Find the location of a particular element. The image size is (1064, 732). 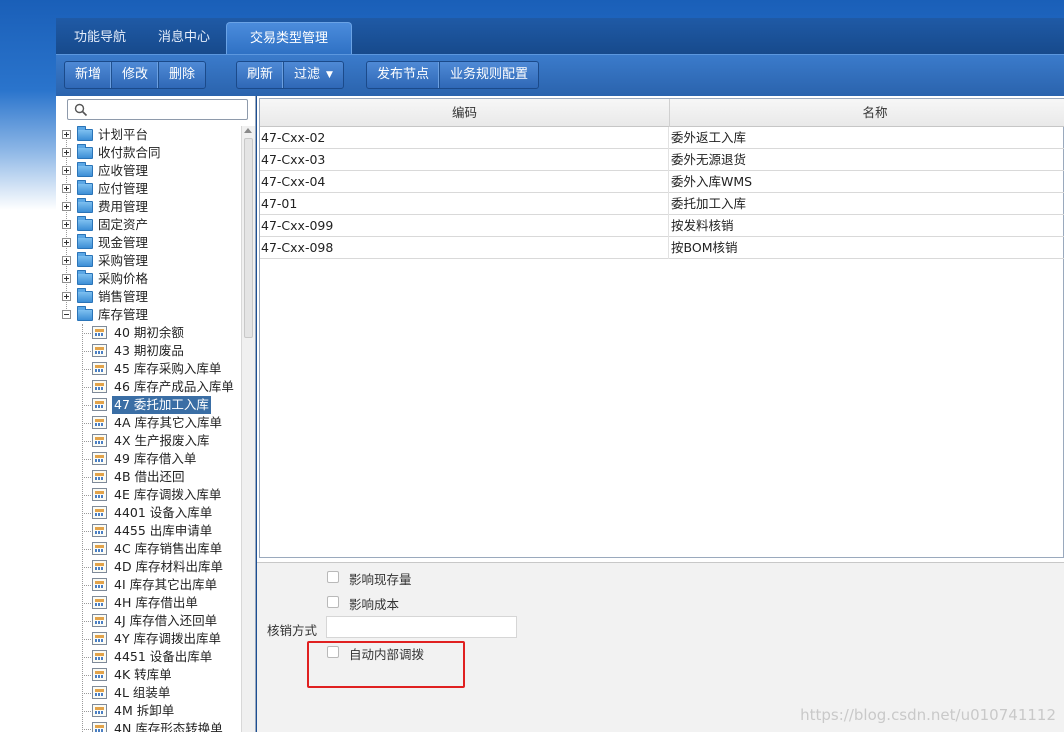

tab-function-navigation: 功能导航 is located at coordinates (100, 38).